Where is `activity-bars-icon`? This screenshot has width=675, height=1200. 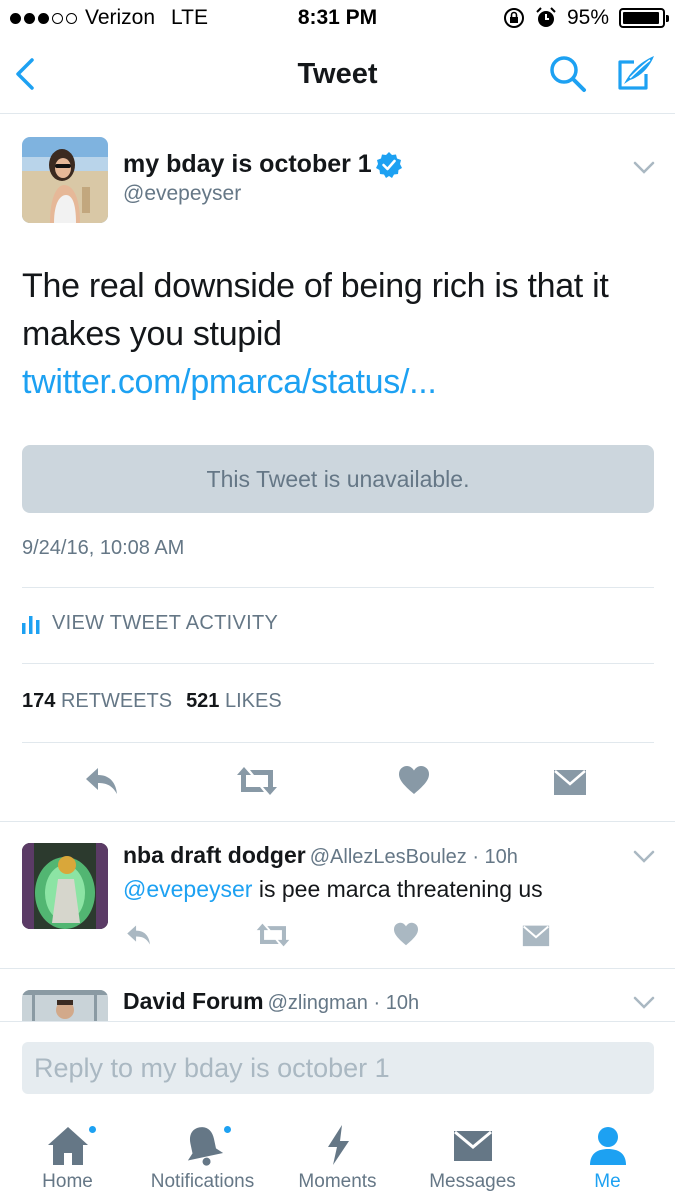 activity-bars-icon is located at coordinates (31, 624).